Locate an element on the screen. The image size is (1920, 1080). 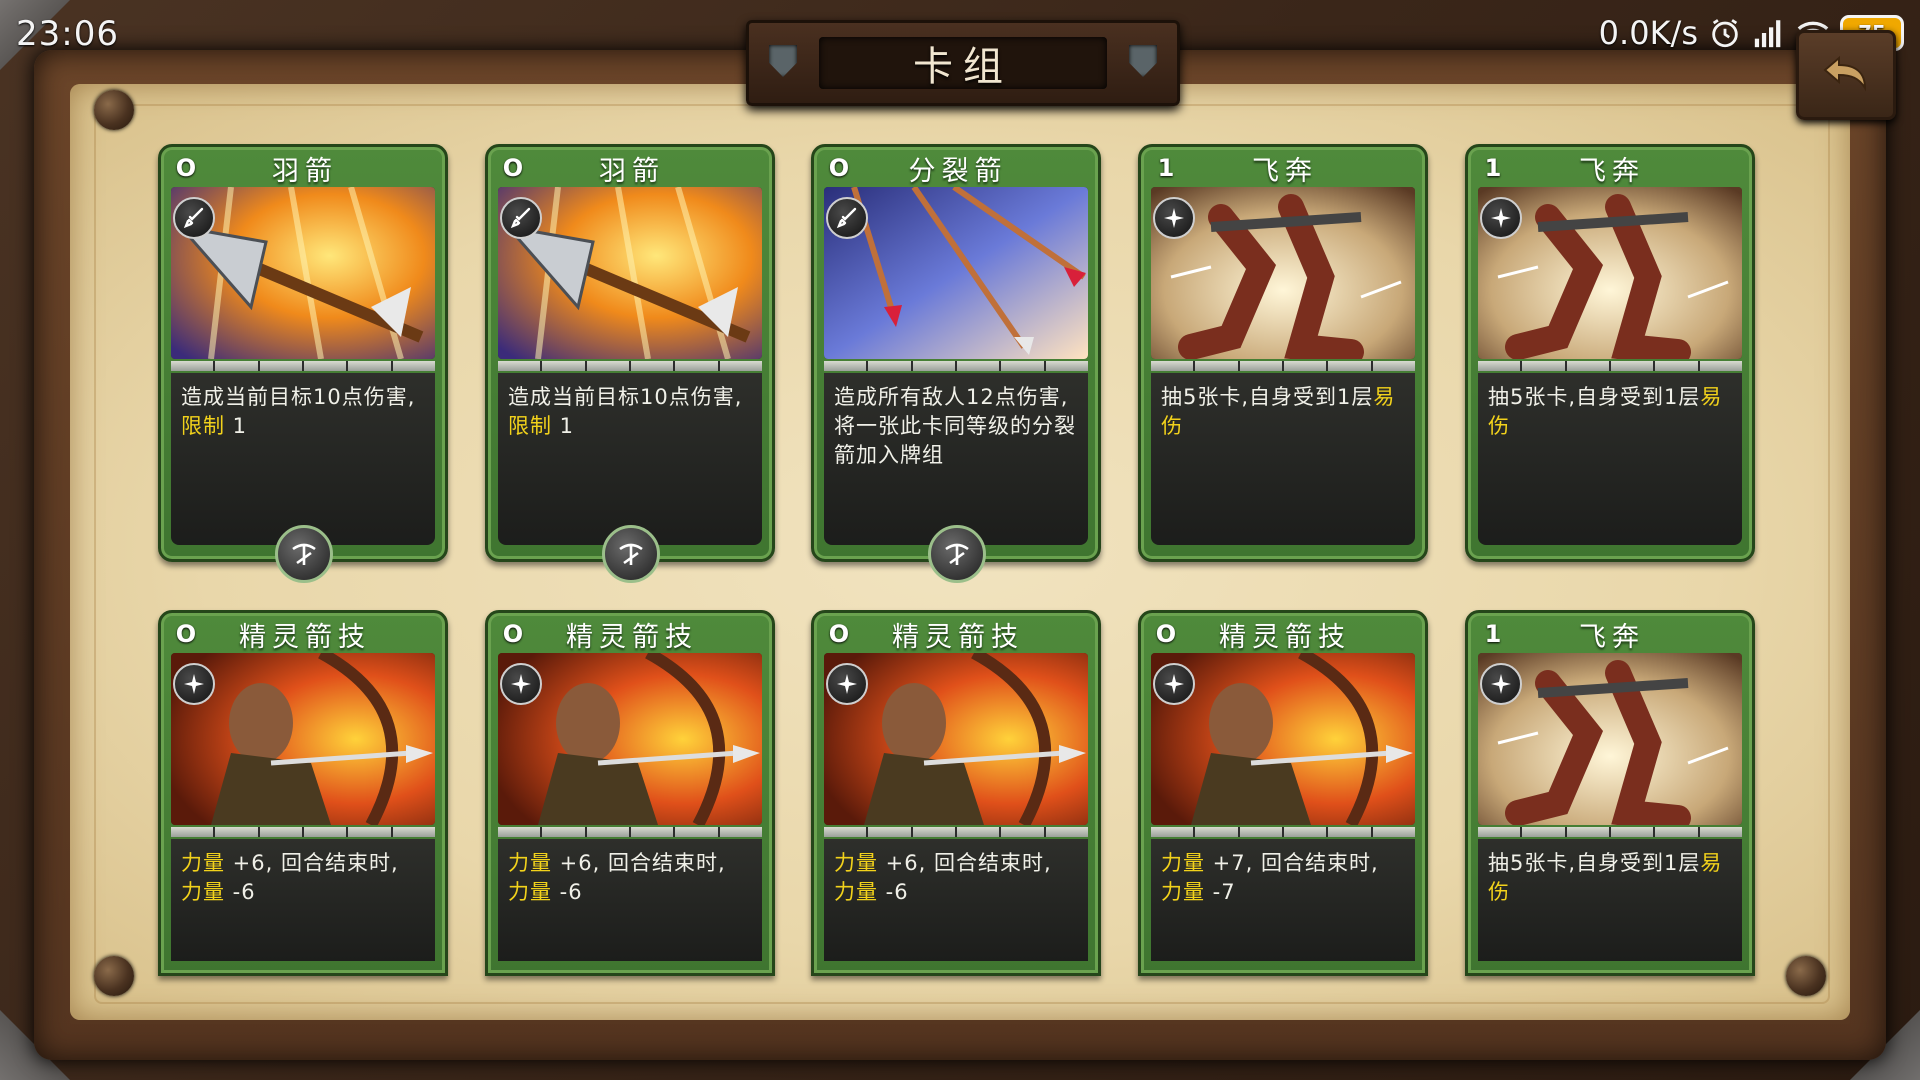
back-arrow-icon is located at coordinates (1845, 73).